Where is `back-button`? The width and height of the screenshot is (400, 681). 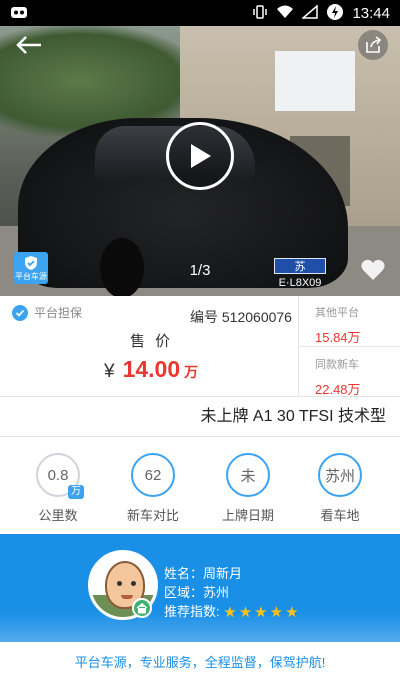
back-button is located at coordinates (29, 45).